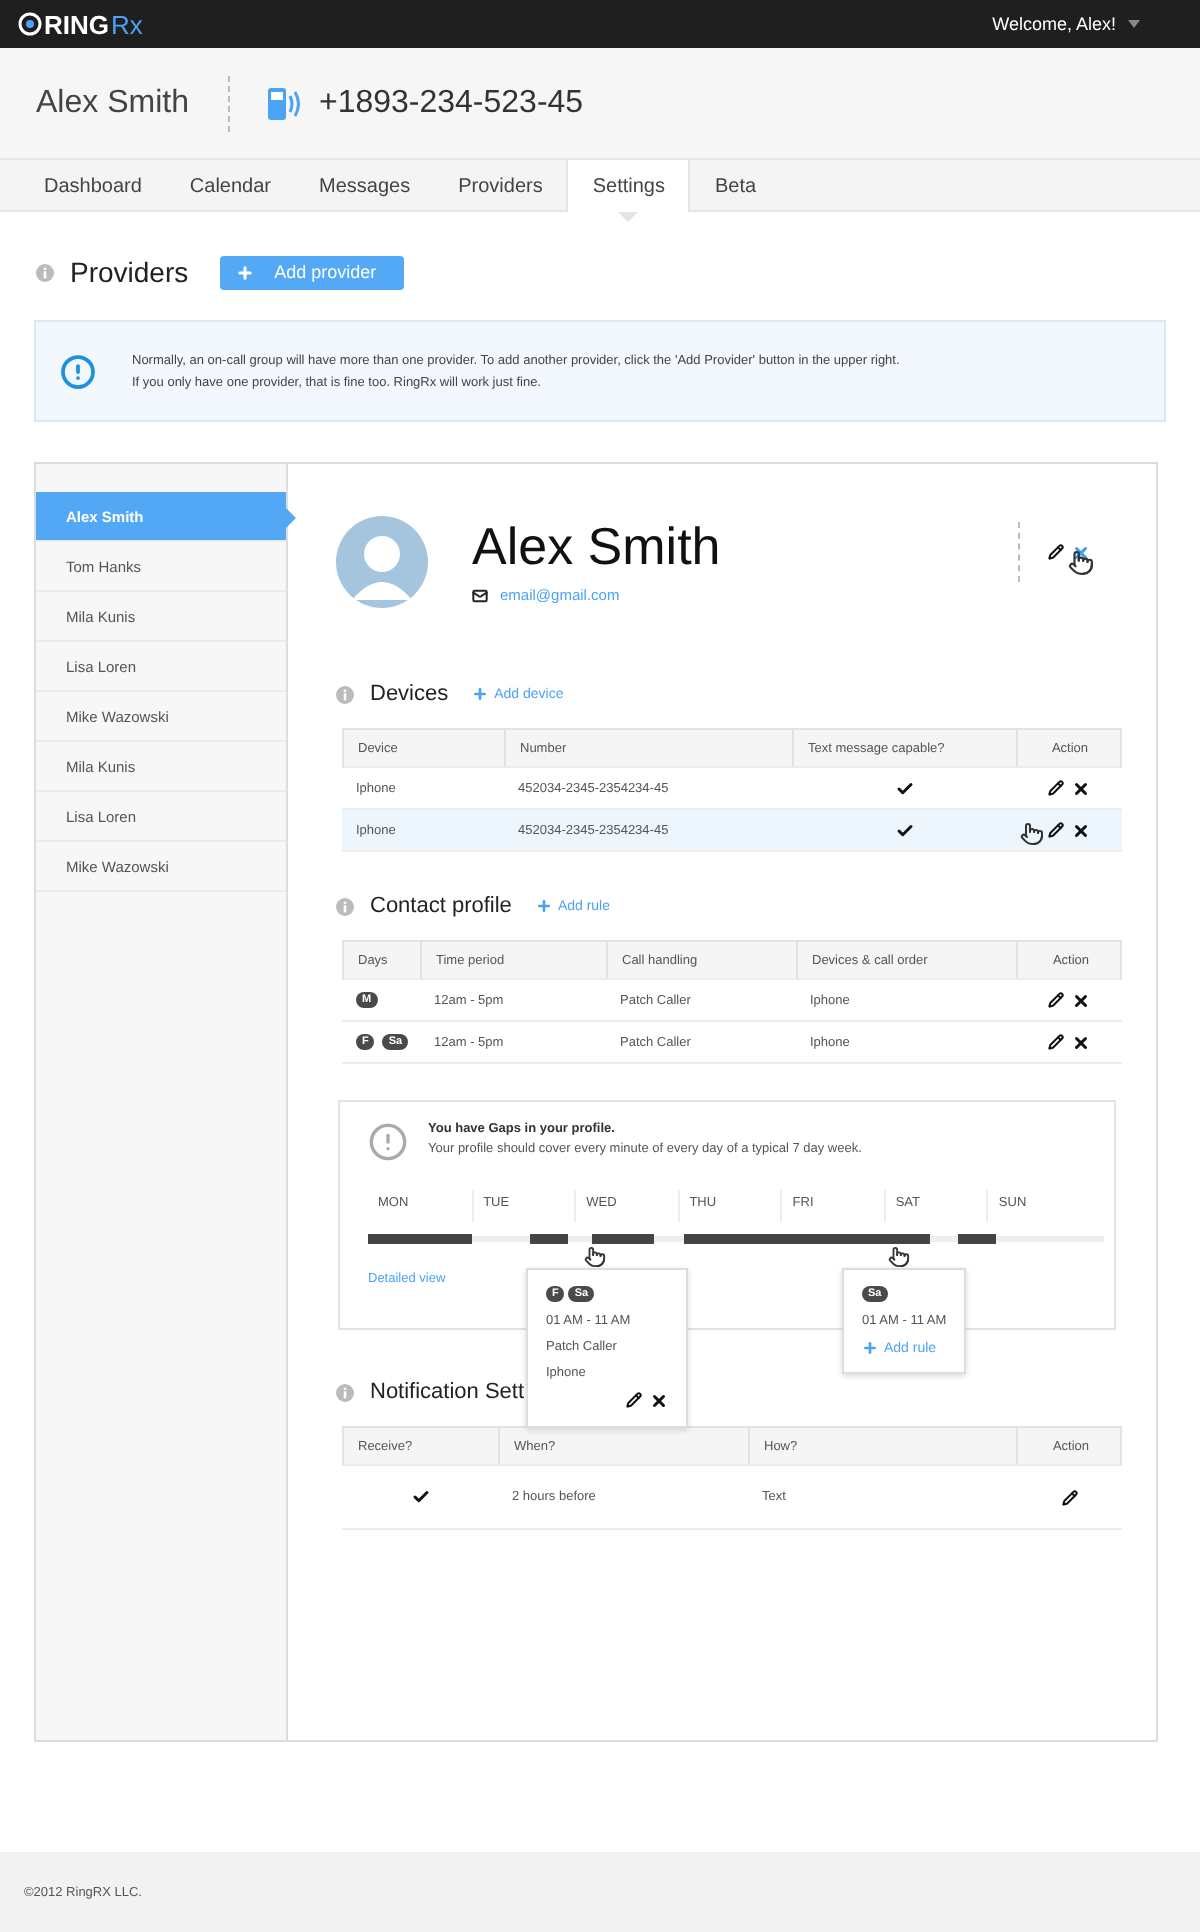 Image resolution: width=1200 pixels, height=1932 pixels. Describe the element at coordinates (451, 103) in the screenshot. I see `phone-number: +1893-234-523-45` at that location.